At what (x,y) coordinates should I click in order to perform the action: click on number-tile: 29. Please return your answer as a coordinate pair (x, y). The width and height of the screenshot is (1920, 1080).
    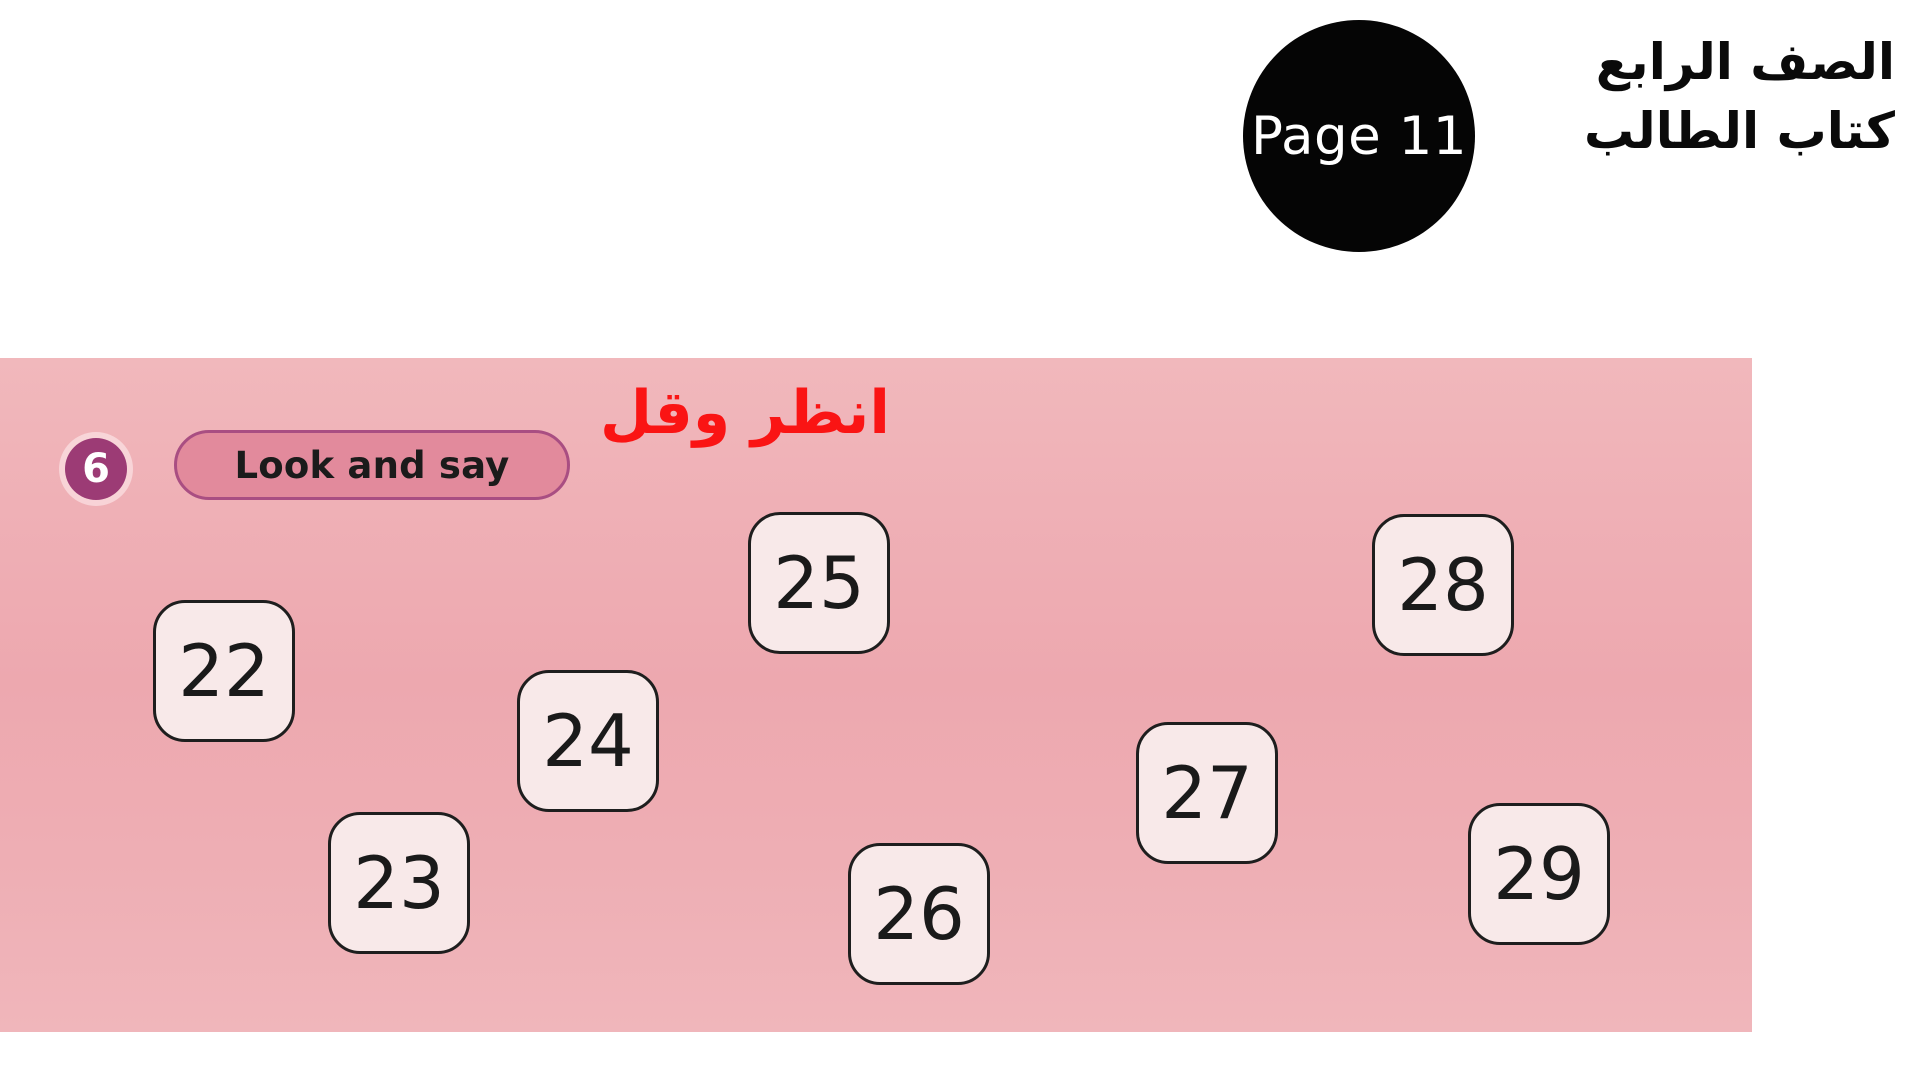
    Looking at the image, I should click on (1539, 874).